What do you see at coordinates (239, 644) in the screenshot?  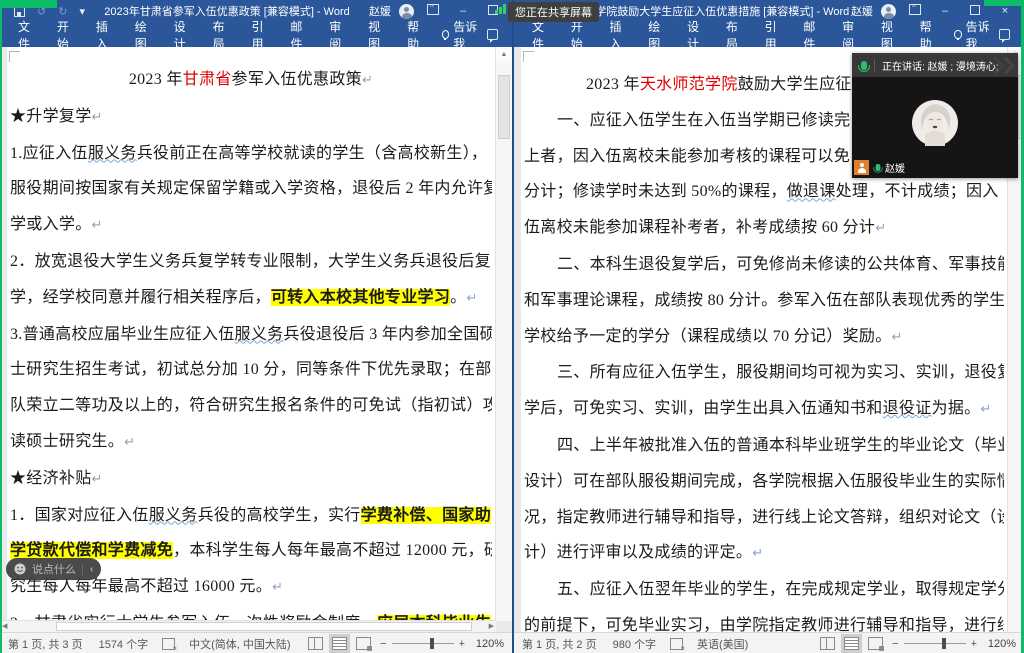 I see `language-indicator: 中文(简体, 中国大陆)` at bounding box center [239, 644].